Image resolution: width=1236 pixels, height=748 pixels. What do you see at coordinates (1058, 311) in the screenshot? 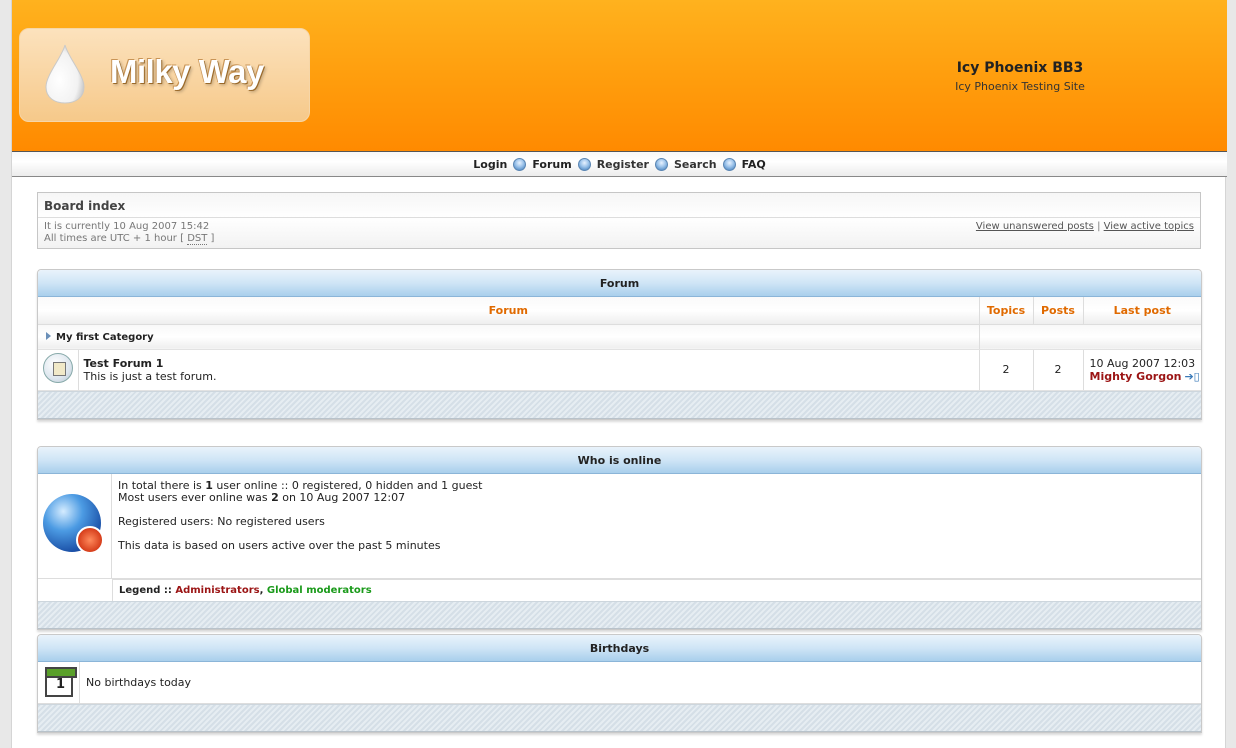
I see `col-posts: Posts` at bounding box center [1058, 311].